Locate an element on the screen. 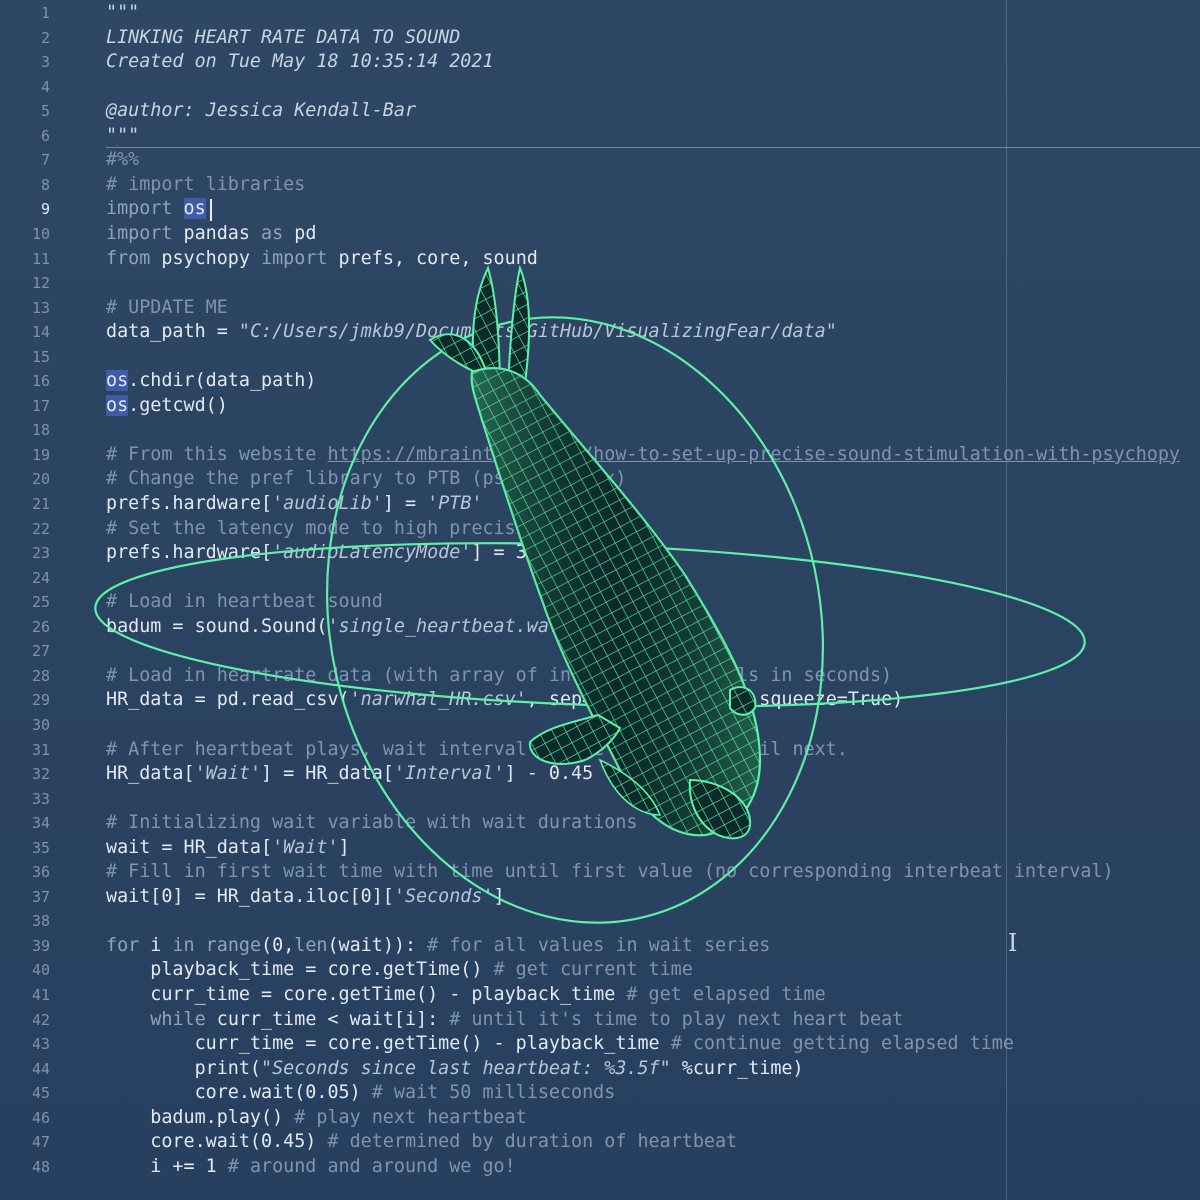 The width and height of the screenshot is (1200, 1200). code-token: HR_data = pd.read_csv( is located at coordinates (228, 700).